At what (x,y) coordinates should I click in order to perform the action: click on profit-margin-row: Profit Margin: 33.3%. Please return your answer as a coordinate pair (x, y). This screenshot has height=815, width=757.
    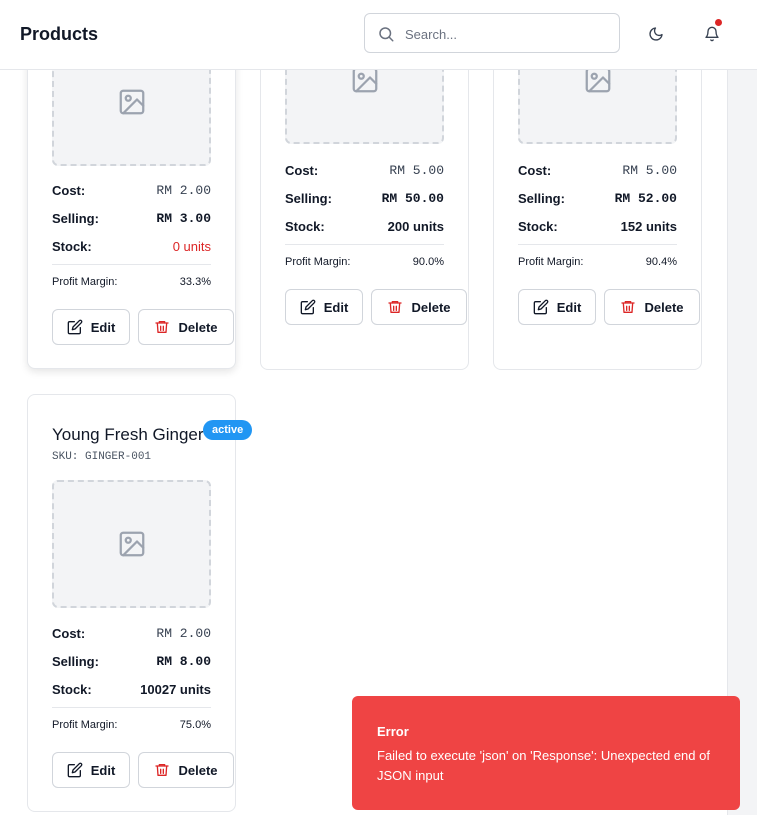
    Looking at the image, I should click on (131, 282).